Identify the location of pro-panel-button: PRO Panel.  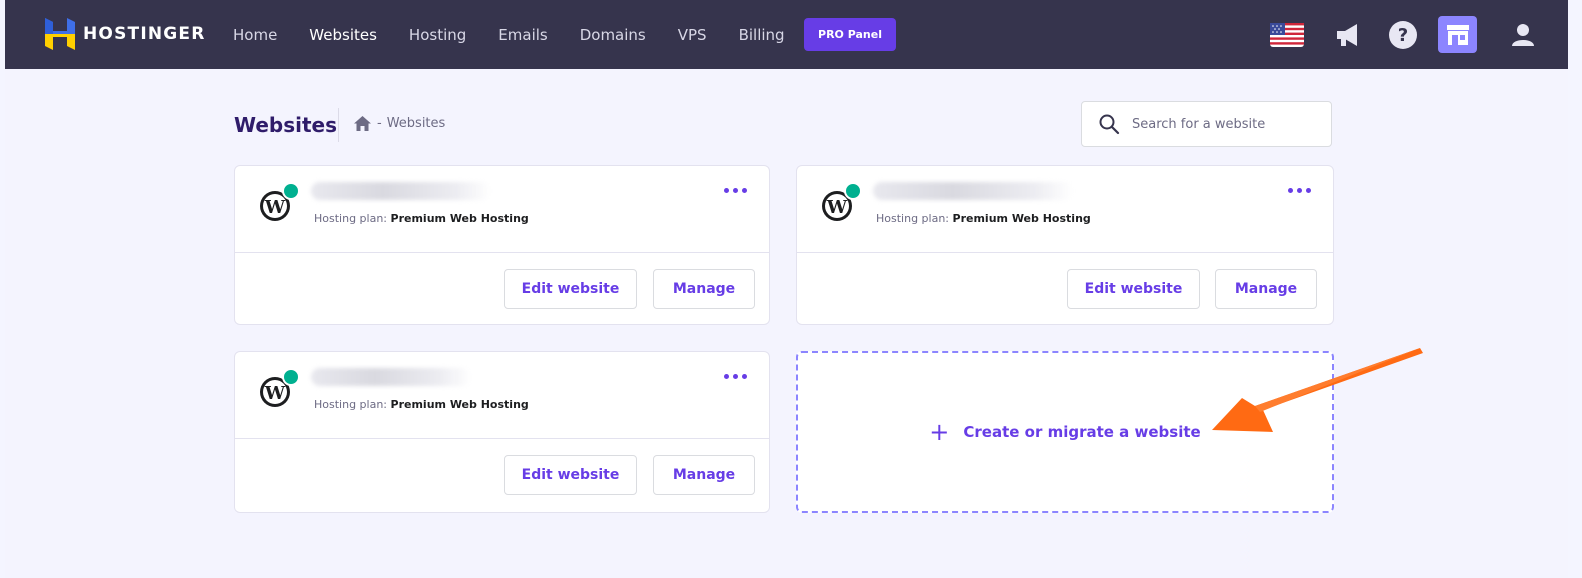
(850, 34).